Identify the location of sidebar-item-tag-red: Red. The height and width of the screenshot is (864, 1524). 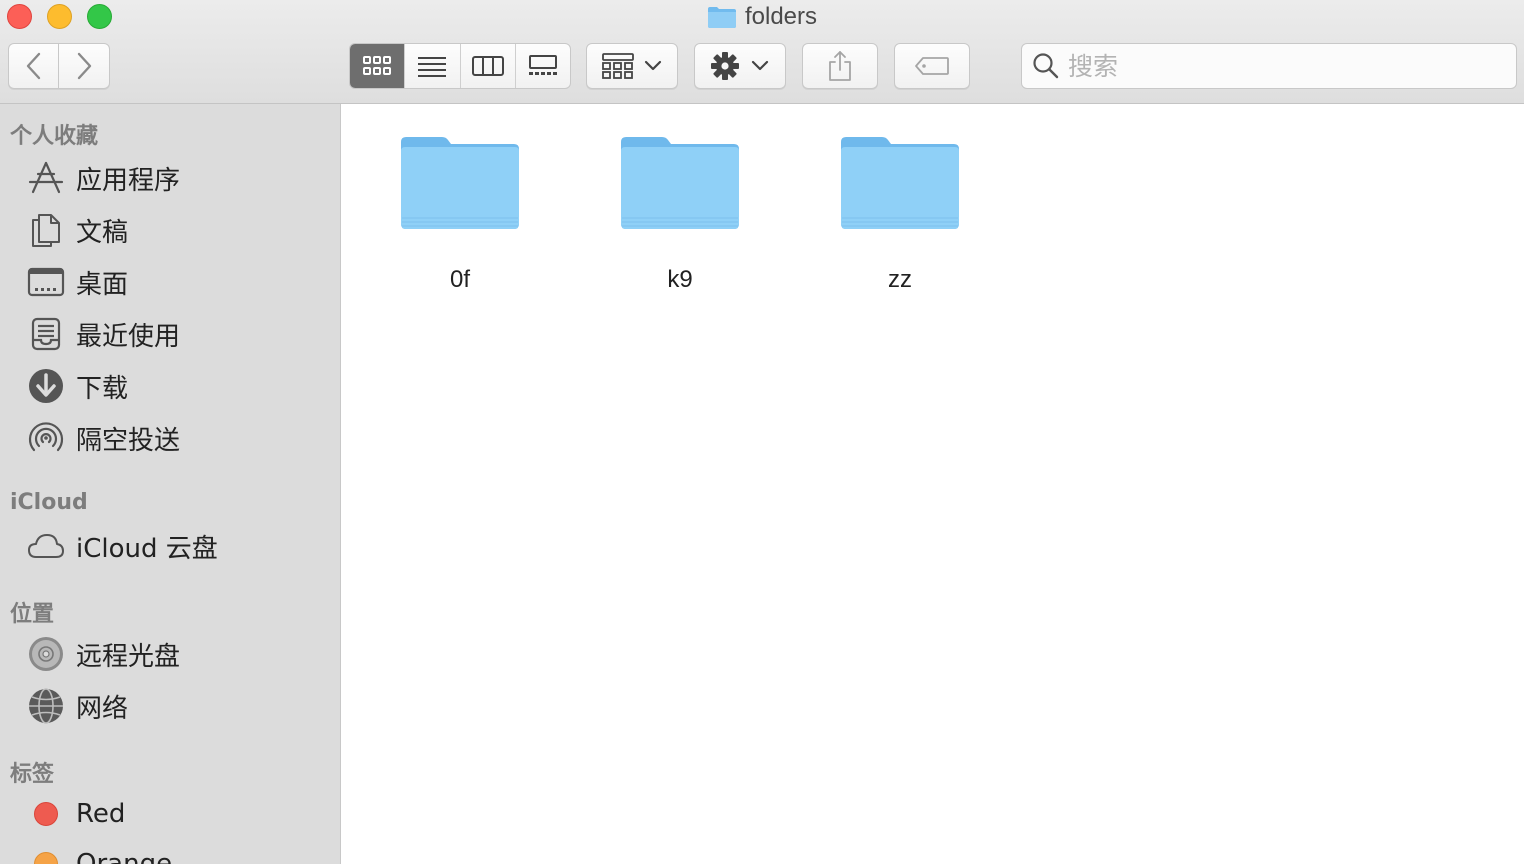
(170, 814).